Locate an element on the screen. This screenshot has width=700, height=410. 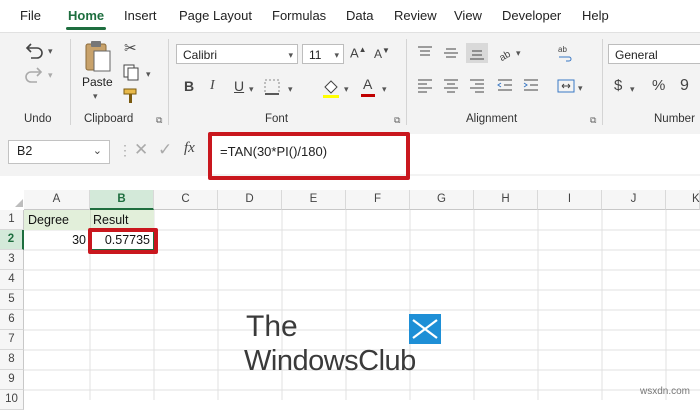
undo-dropdown-icon: ▾ is located at coordinates (50, 51).